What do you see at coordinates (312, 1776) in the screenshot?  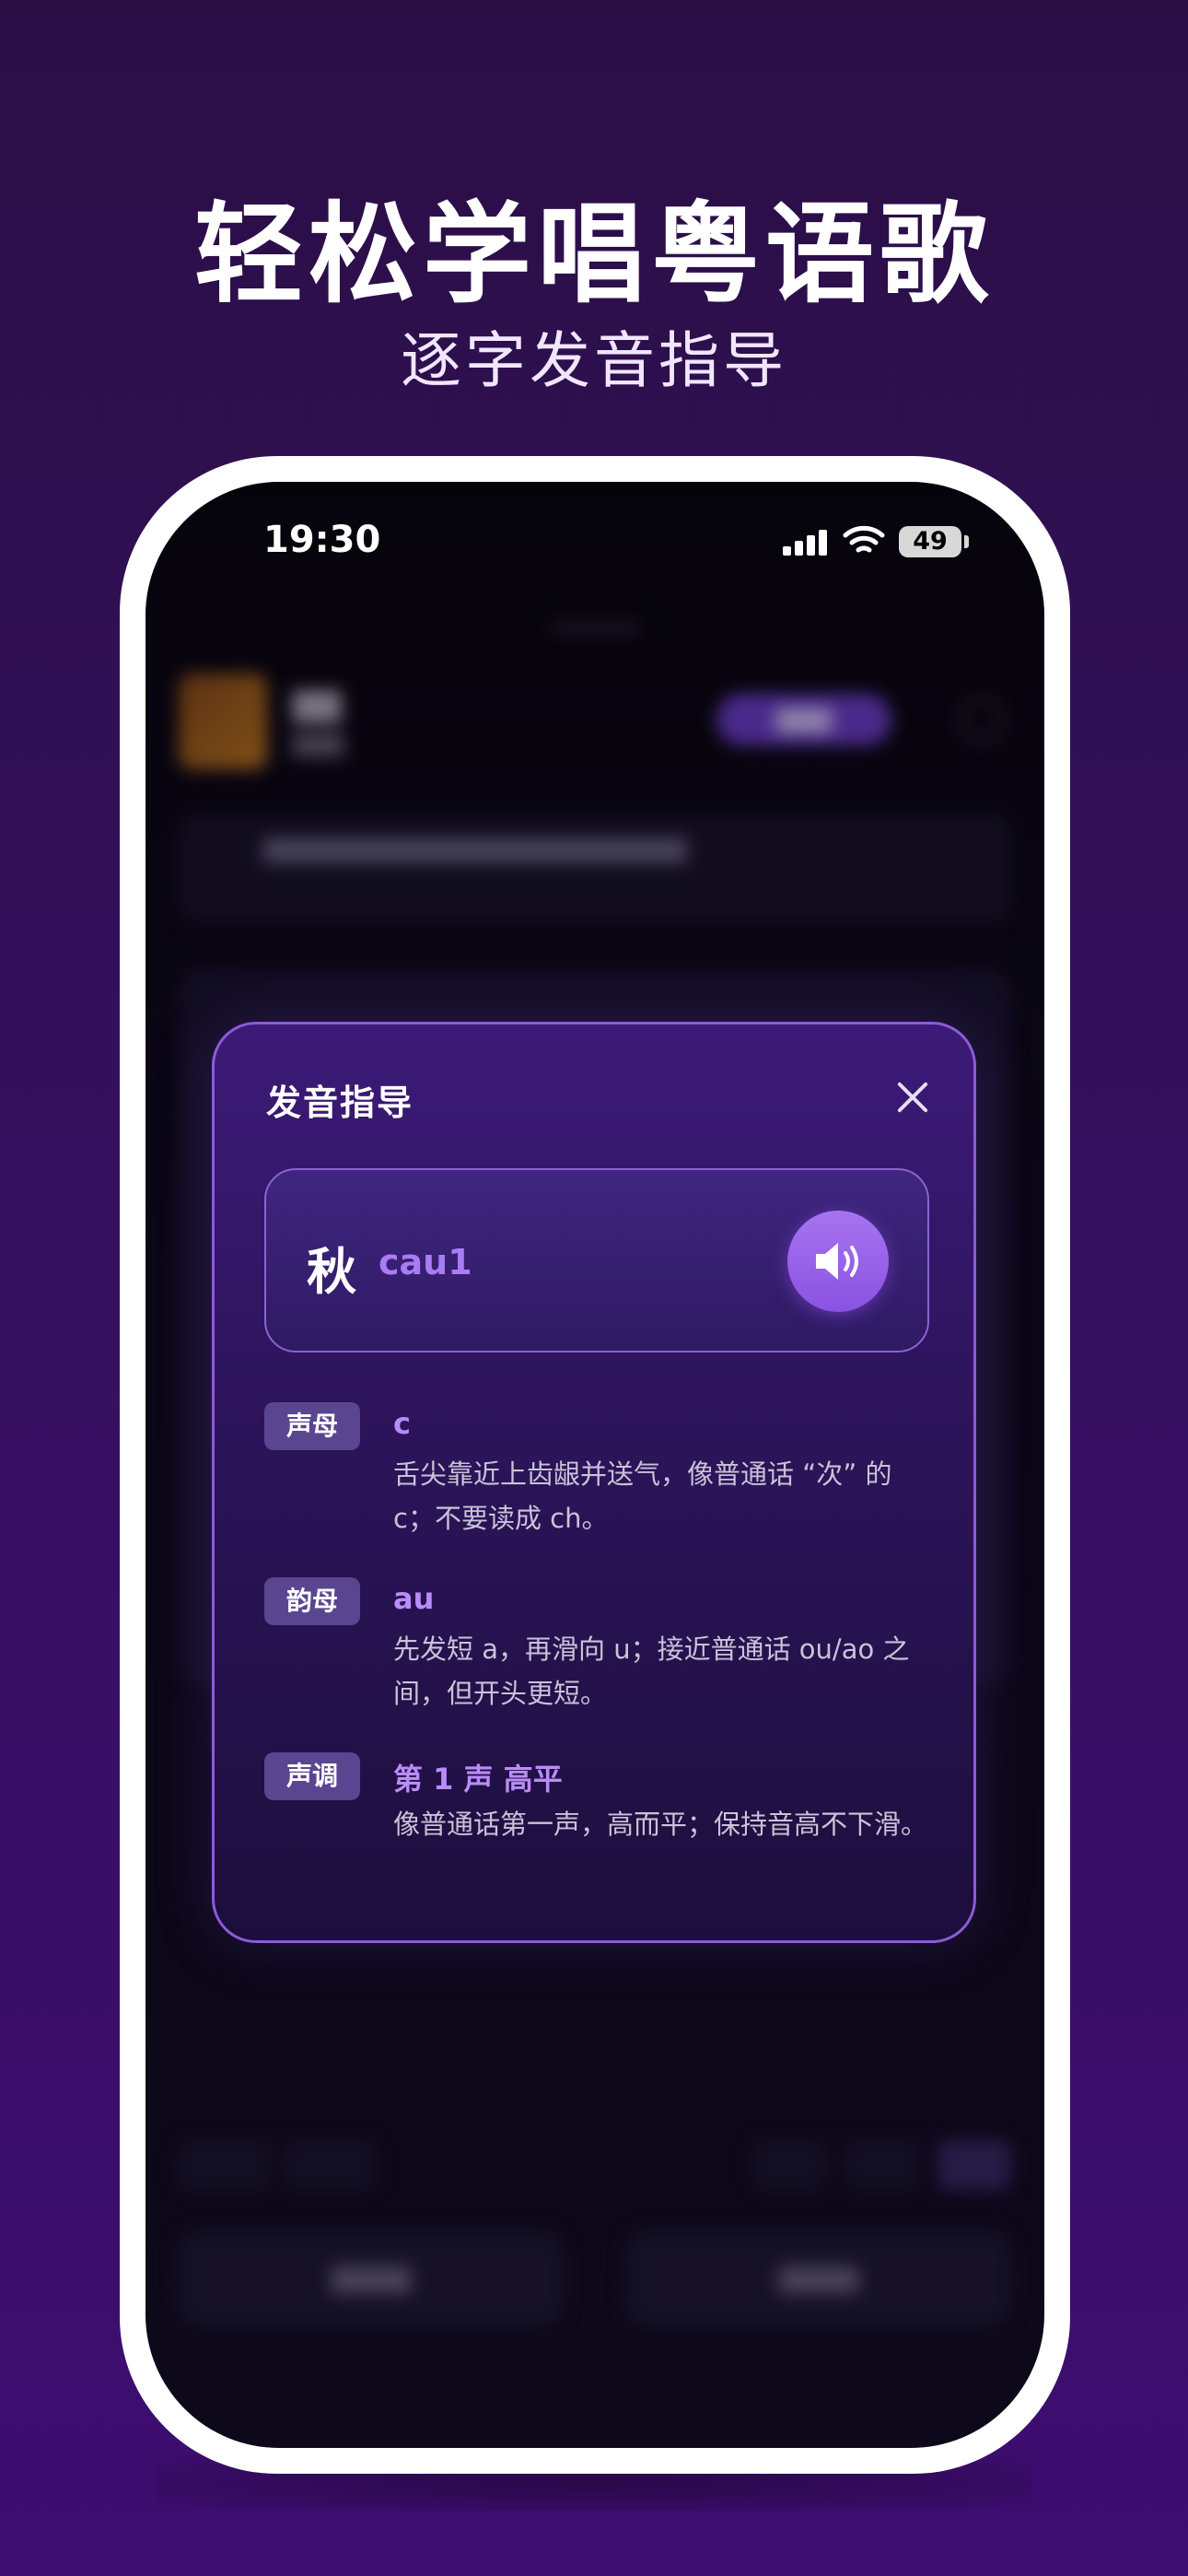 I see `tone-tag: 声调` at bounding box center [312, 1776].